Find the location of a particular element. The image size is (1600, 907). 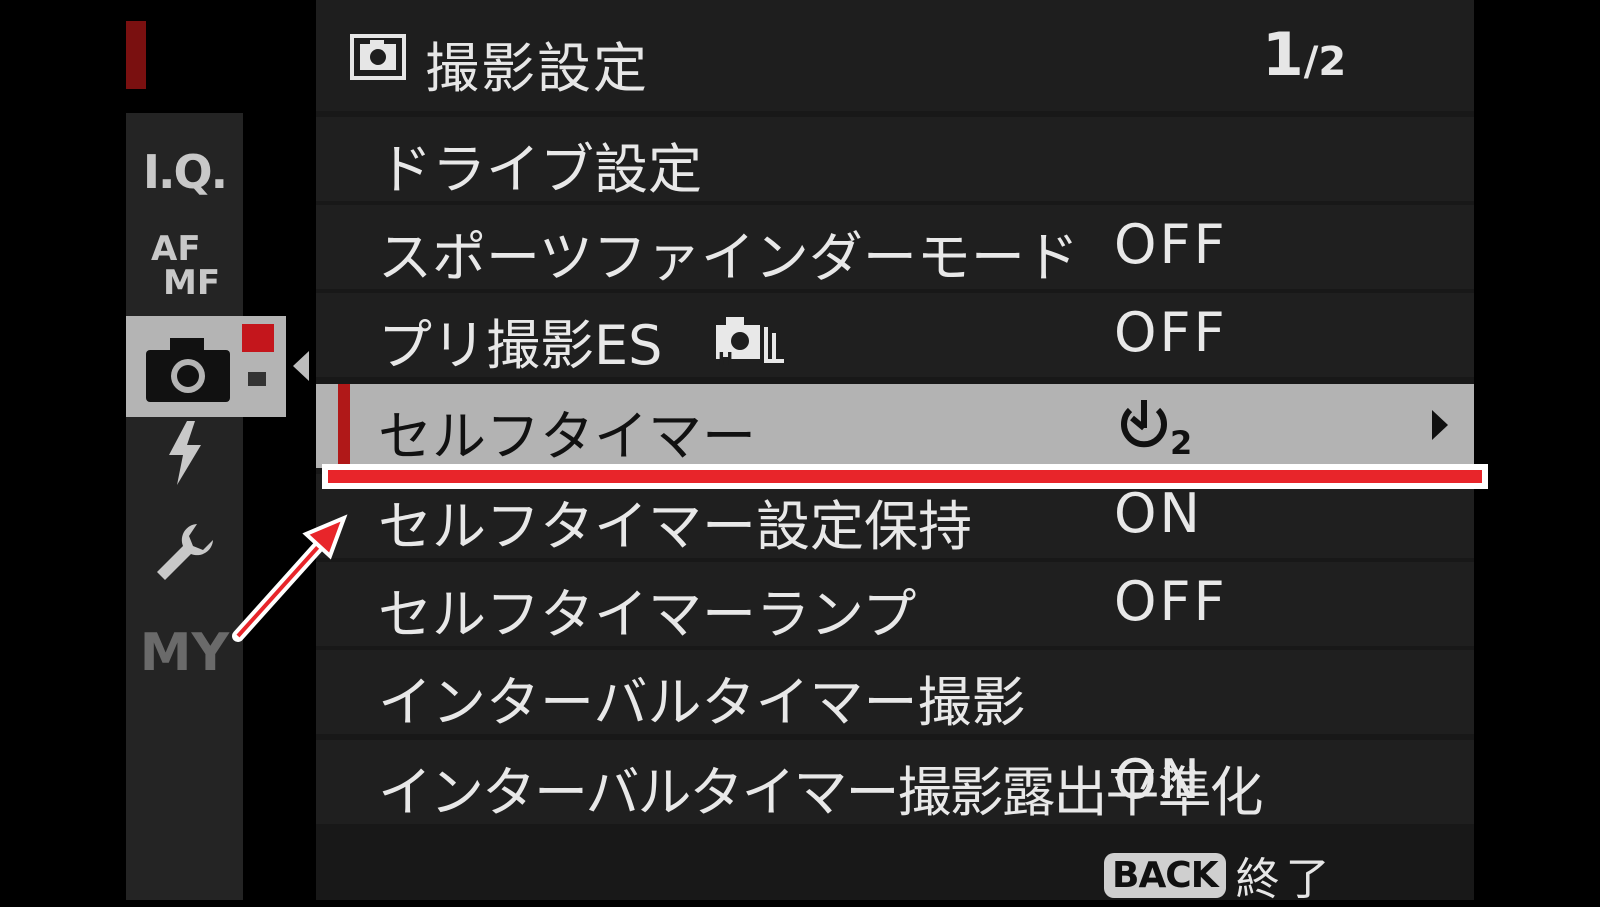

tab-iq: I.Q. is located at coordinates (184, 172).